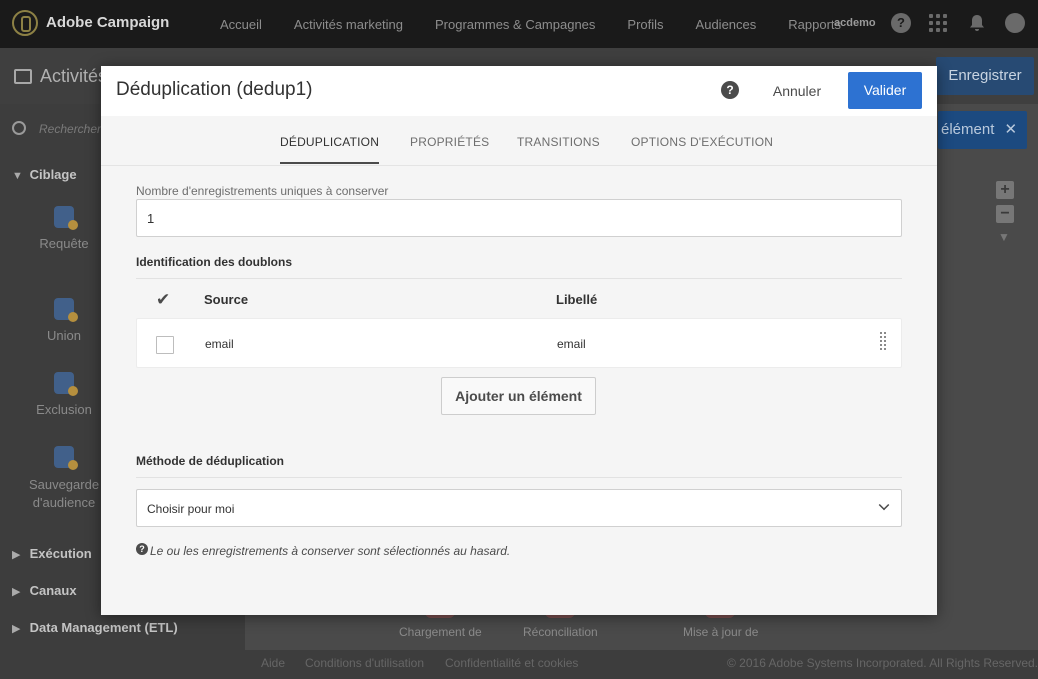 The width and height of the screenshot is (1038, 679). I want to click on workflow-node-label: Chargement de, so click(440, 632).